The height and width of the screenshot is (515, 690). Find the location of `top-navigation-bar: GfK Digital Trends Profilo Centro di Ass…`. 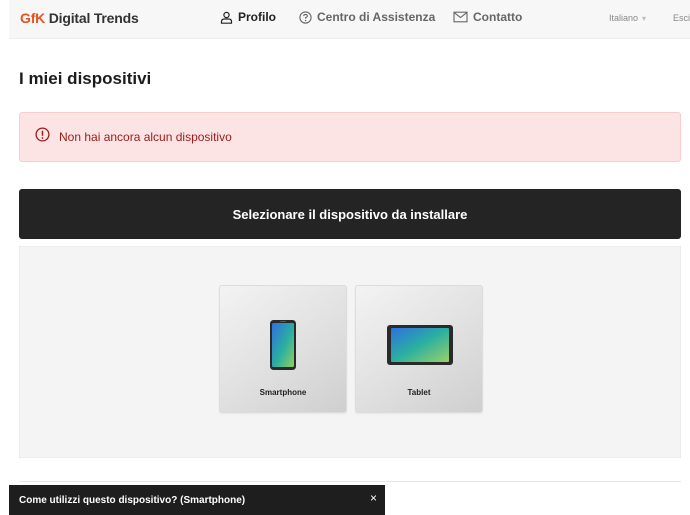

top-navigation-bar: GfK Digital Trends Profilo Centro di Ass… is located at coordinates (349, 19).